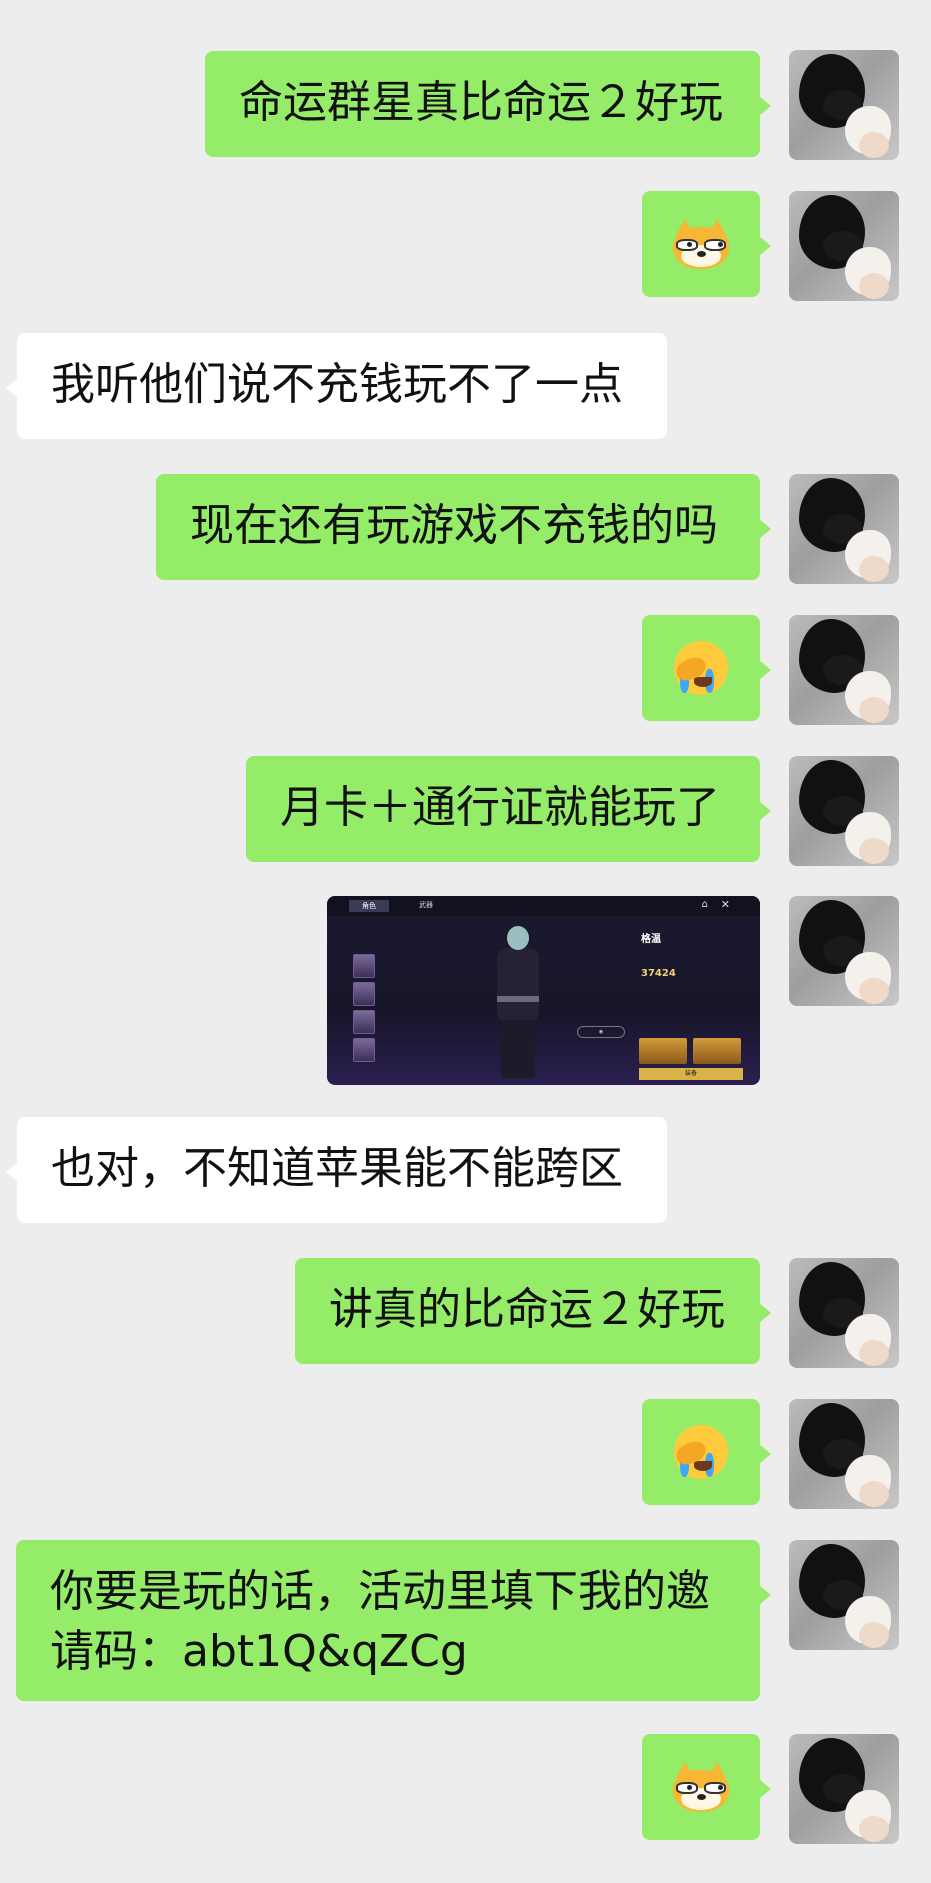 This screenshot has height=1883, width=931. I want to click on message-text: 讲真的比命运２好玩, so click(527, 1309).